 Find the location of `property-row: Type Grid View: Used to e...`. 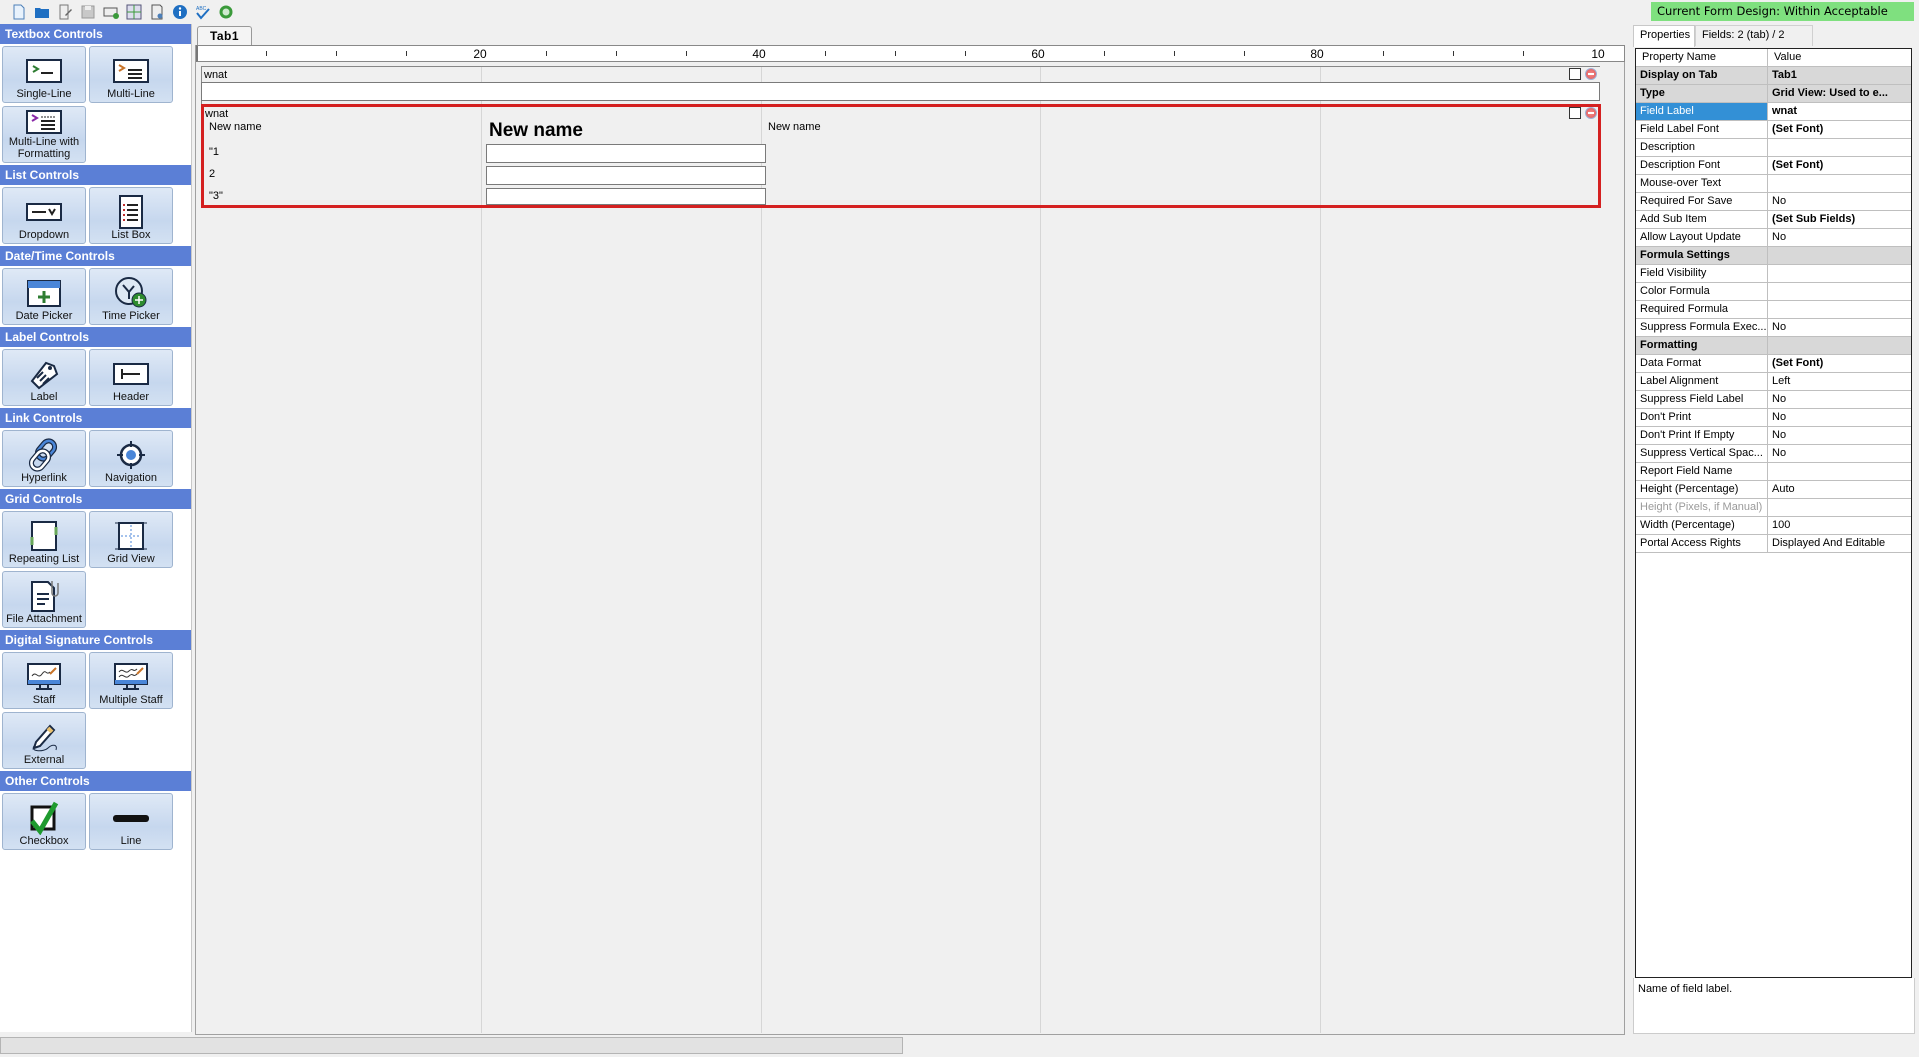

property-row: Type Grid View: Used to e... is located at coordinates (1773, 94).